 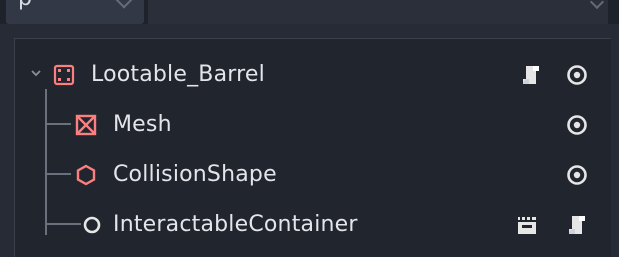 I want to click on spatial-node-icon, so click(x=64, y=75).